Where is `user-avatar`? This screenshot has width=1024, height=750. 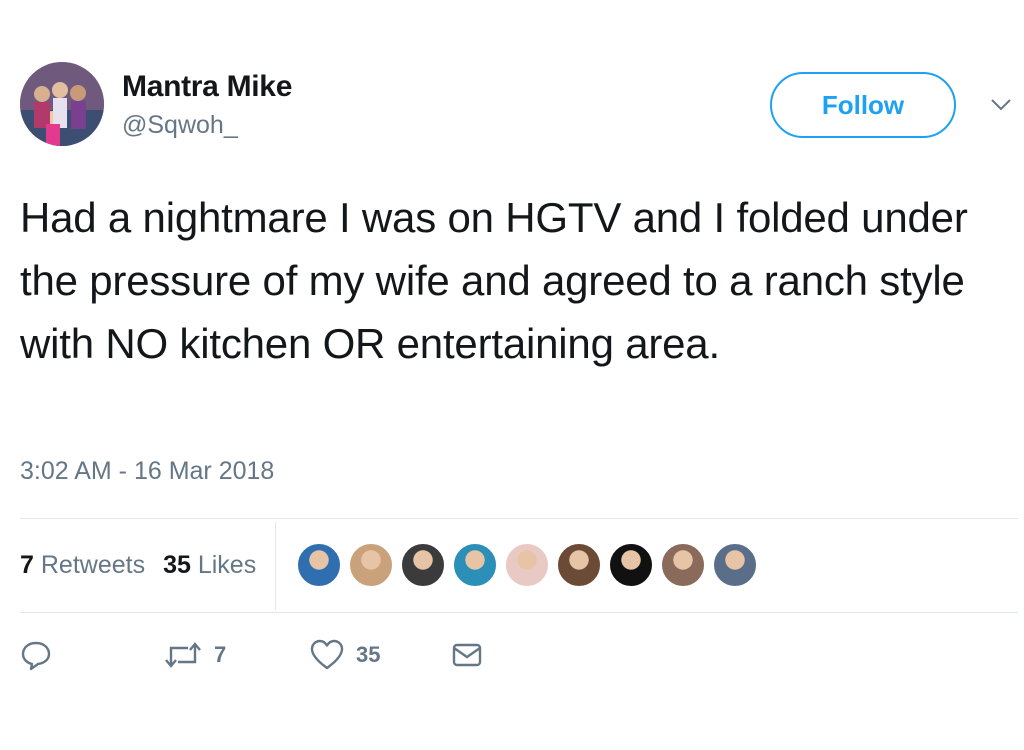 user-avatar is located at coordinates (62, 104).